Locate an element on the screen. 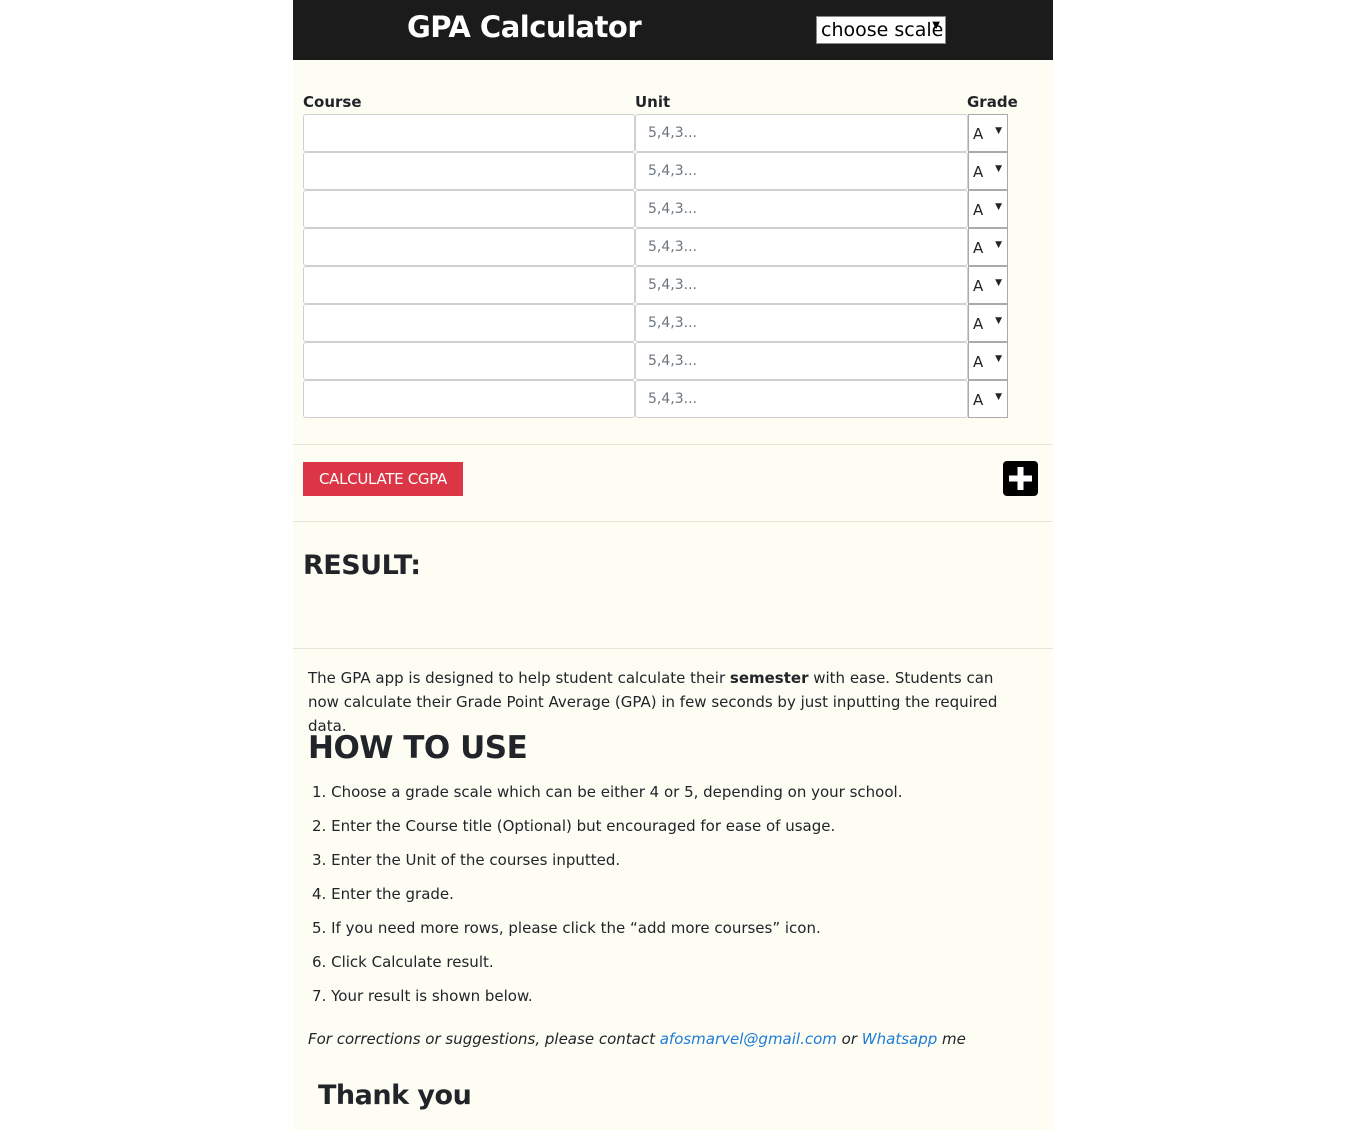 This screenshot has height=1130, width=1345. app-title: GPA Calculator is located at coordinates (524, 27).